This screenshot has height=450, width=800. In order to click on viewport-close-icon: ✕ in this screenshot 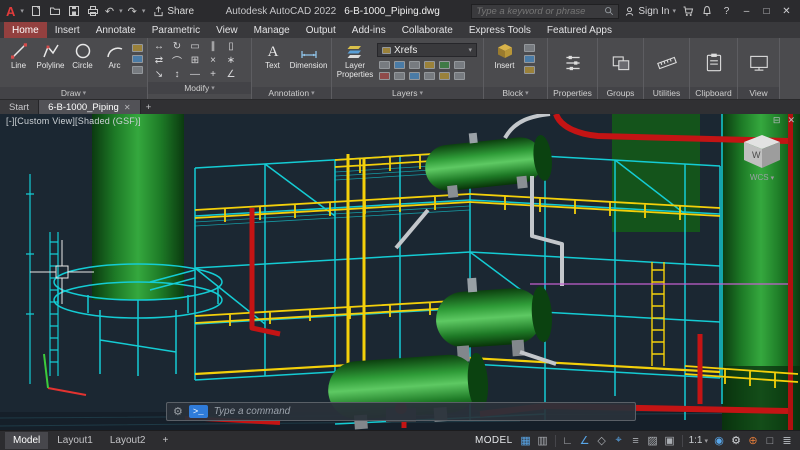, I will do `click(791, 120)`.